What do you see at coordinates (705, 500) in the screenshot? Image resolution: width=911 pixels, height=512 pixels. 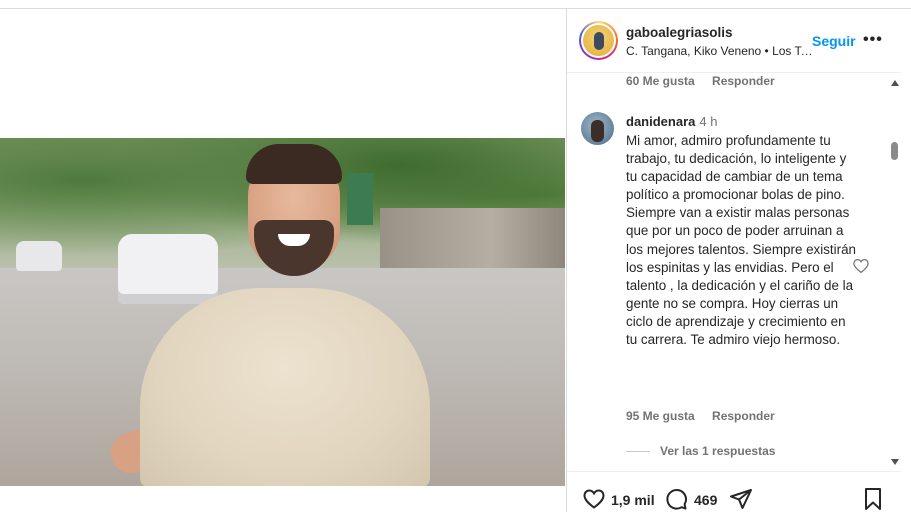 I see `comment-count: 469` at bounding box center [705, 500].